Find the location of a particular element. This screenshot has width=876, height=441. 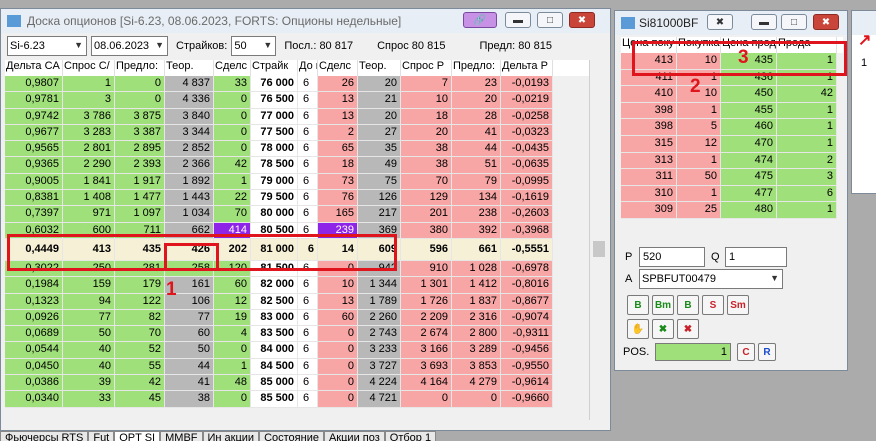

ask-cell: 455 is located at coordinates (749, 111).